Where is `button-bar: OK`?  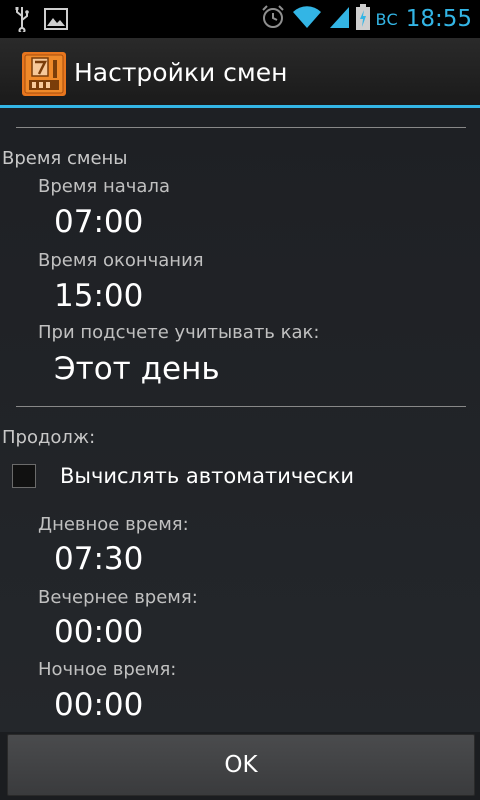 button-bar: OK is located at coordinates (240, 766).